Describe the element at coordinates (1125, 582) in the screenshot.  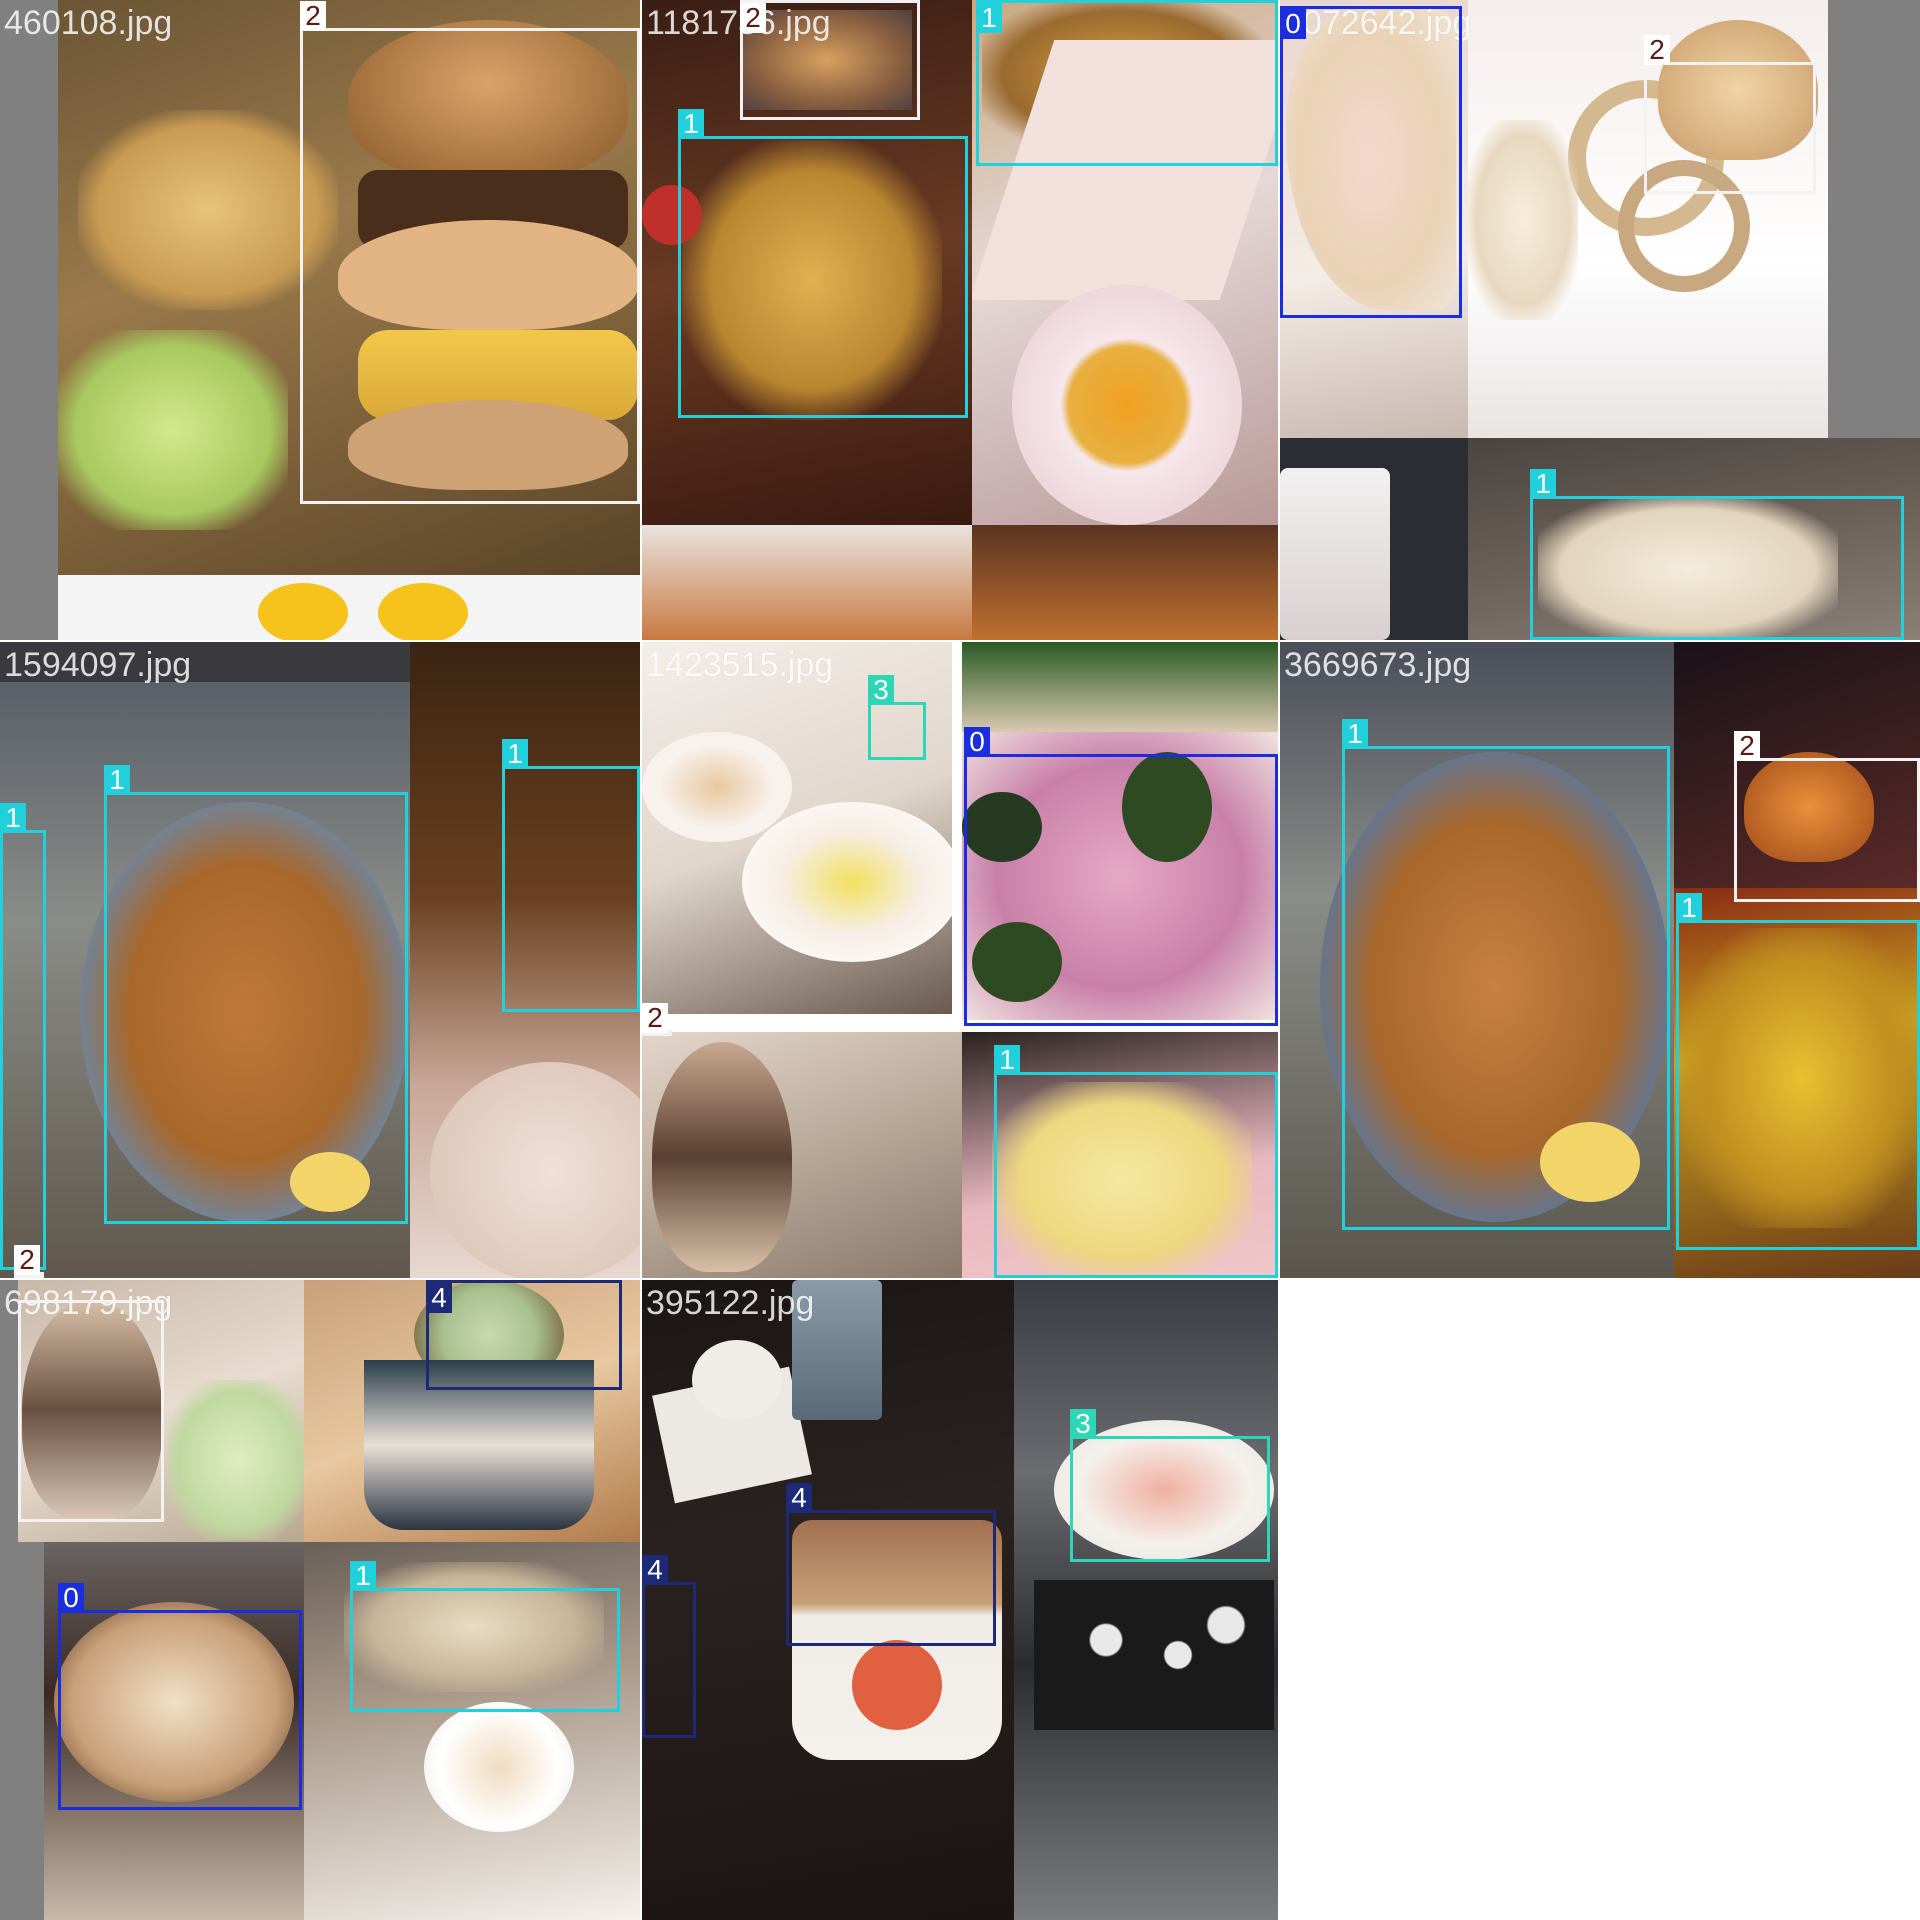
I see `photo-wood-crop` at that location.